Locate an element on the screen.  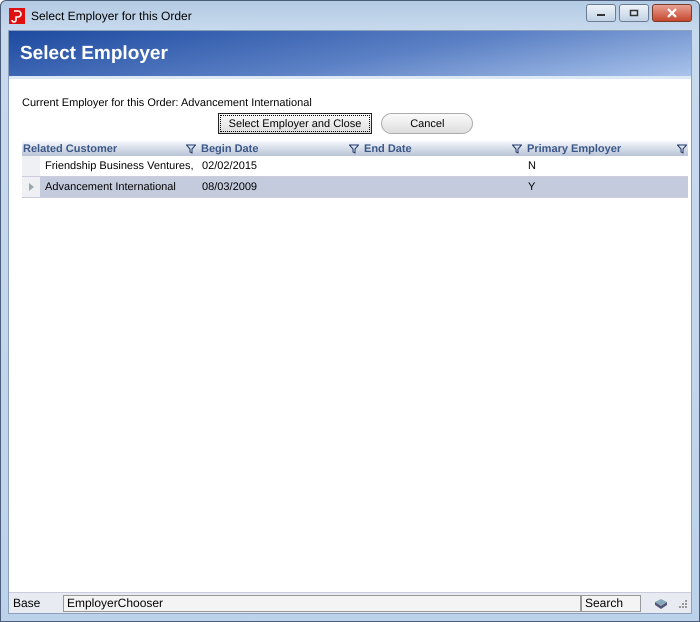
column-header: Begin Date is located at coordinates (278, 148).